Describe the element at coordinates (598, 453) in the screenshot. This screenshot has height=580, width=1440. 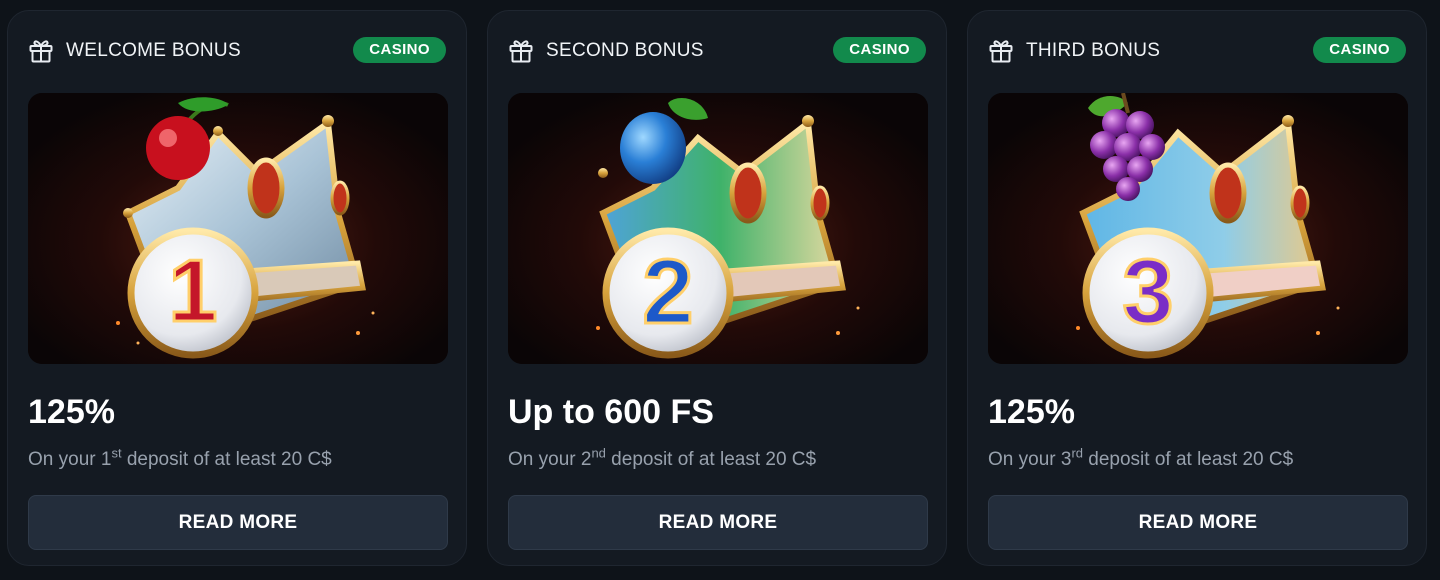
I see `desc-ordinal: nd` at that location.